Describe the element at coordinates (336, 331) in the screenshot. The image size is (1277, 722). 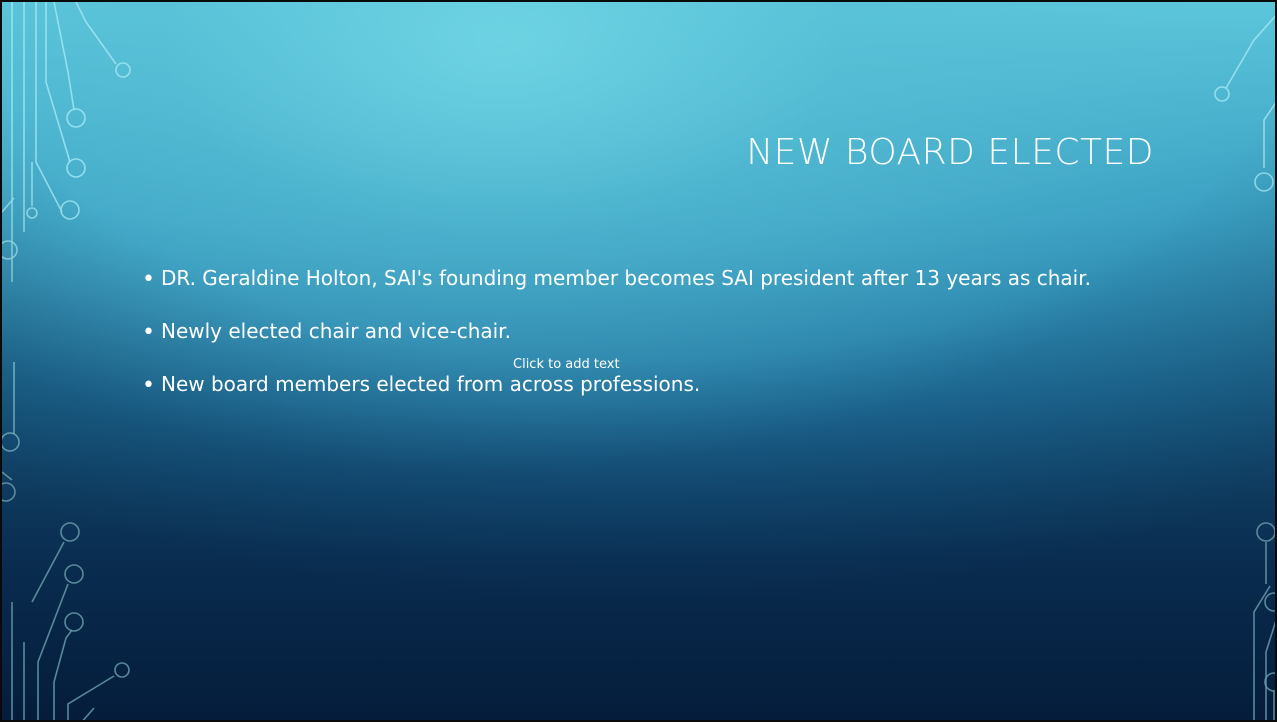
I see `bullet-text: Newly elected chair and vice-chair.` at that location.